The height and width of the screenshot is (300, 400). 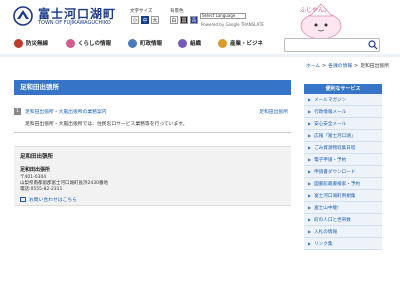 I want to click on sidebar-item-bidding: ▶ 入札の情報, so click(x=343, y=232).